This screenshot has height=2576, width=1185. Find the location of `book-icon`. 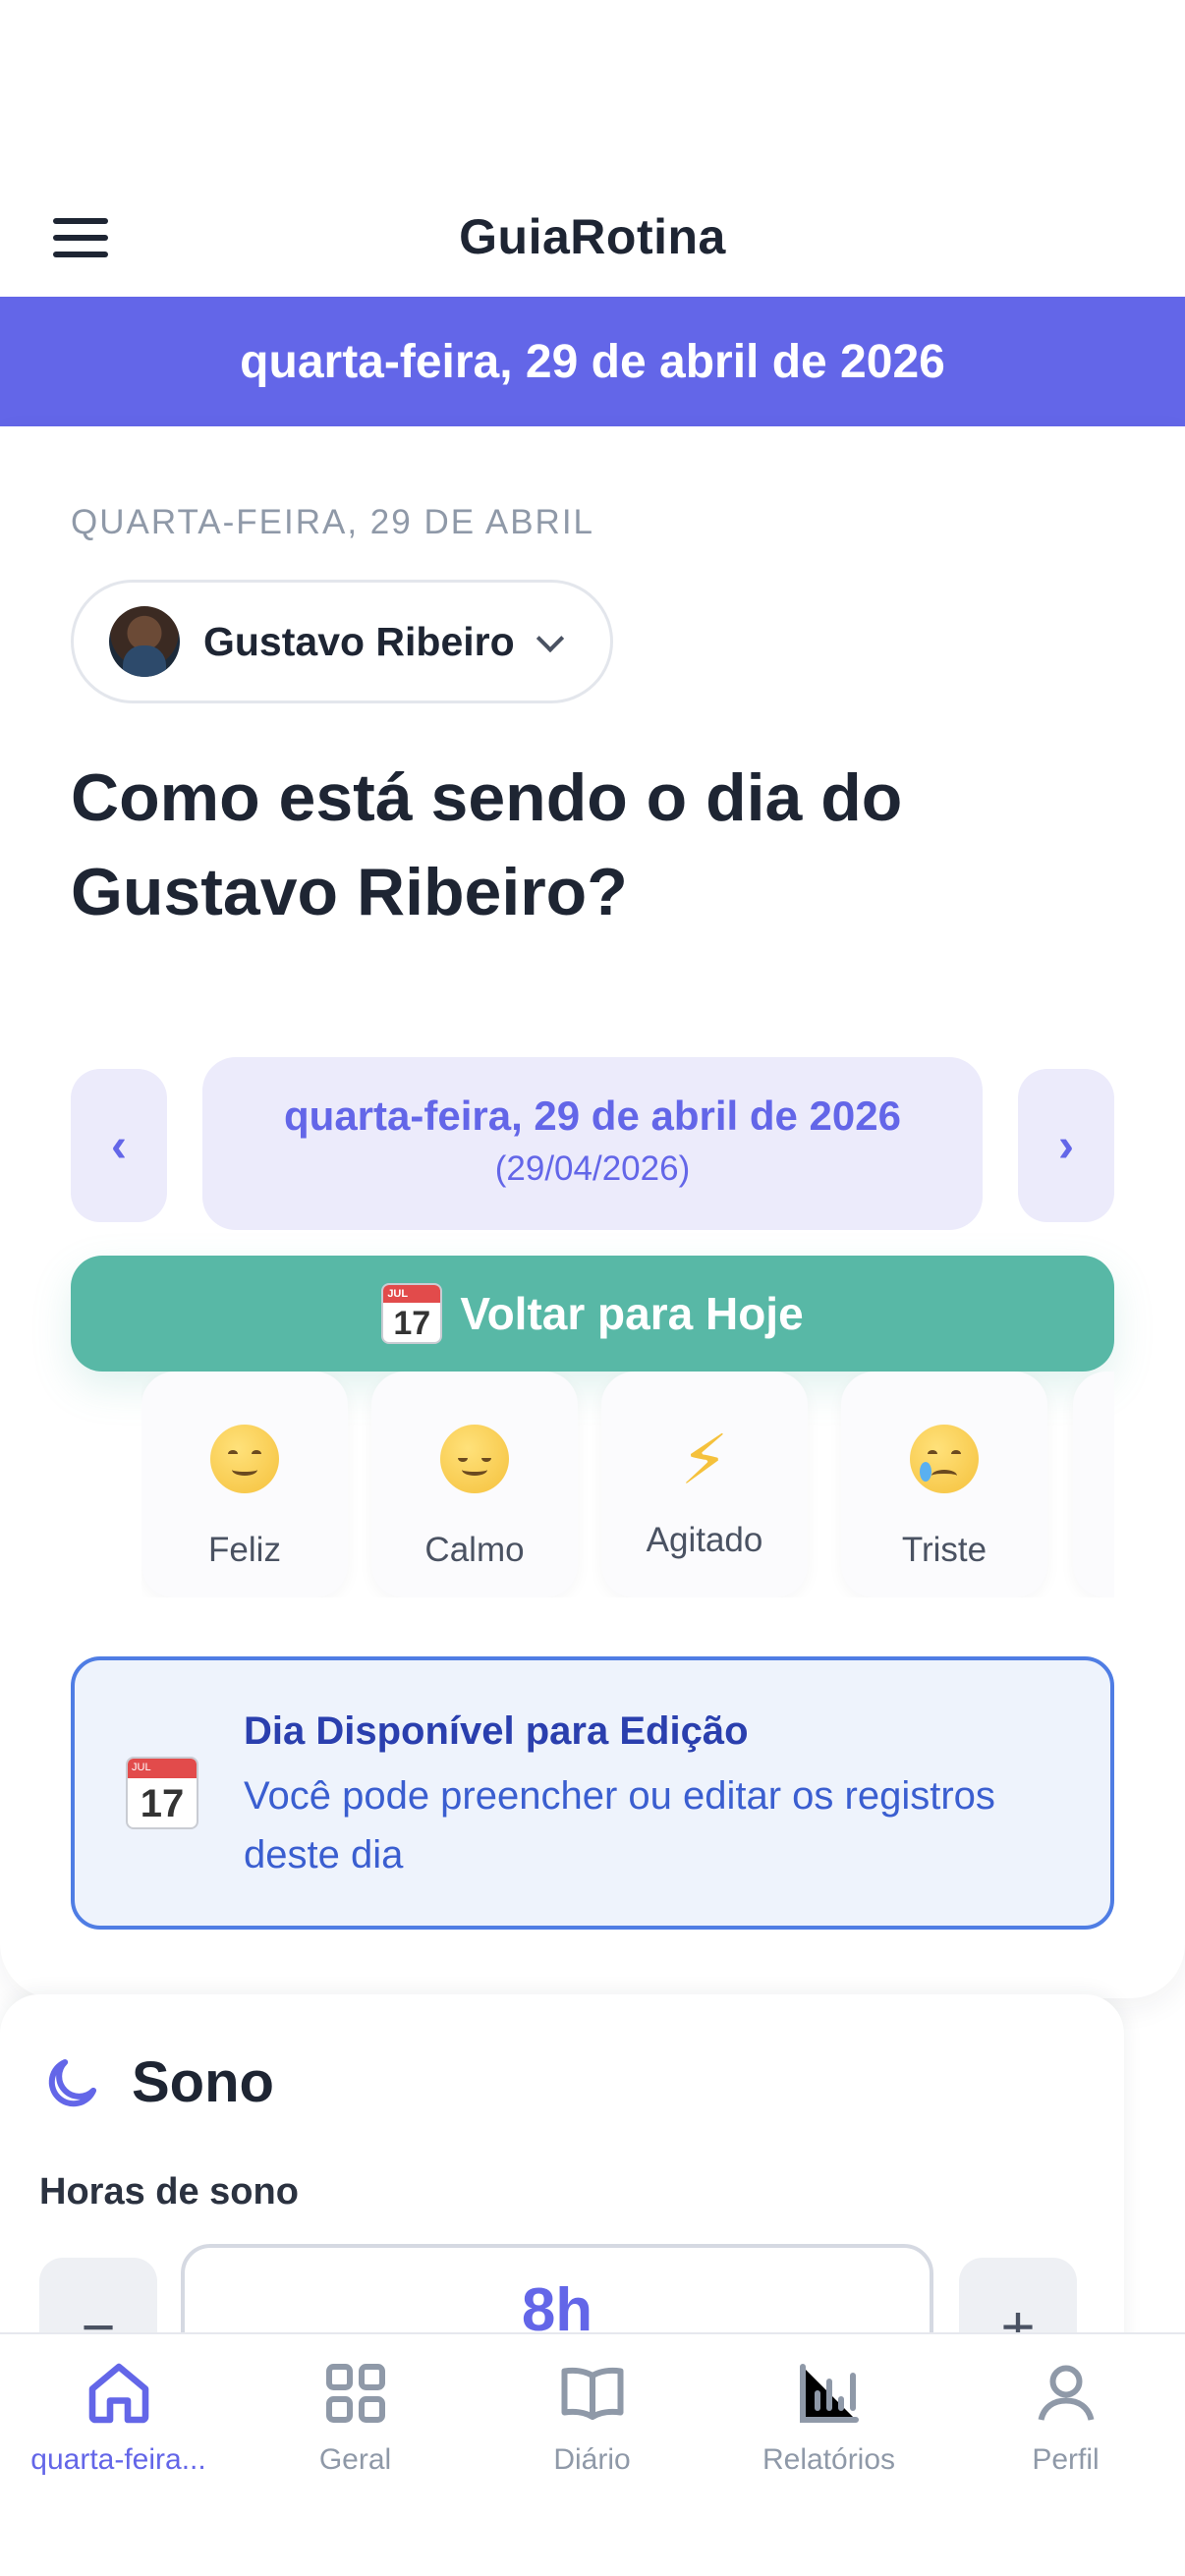

book-icon is located at coordinates (592, 2393).